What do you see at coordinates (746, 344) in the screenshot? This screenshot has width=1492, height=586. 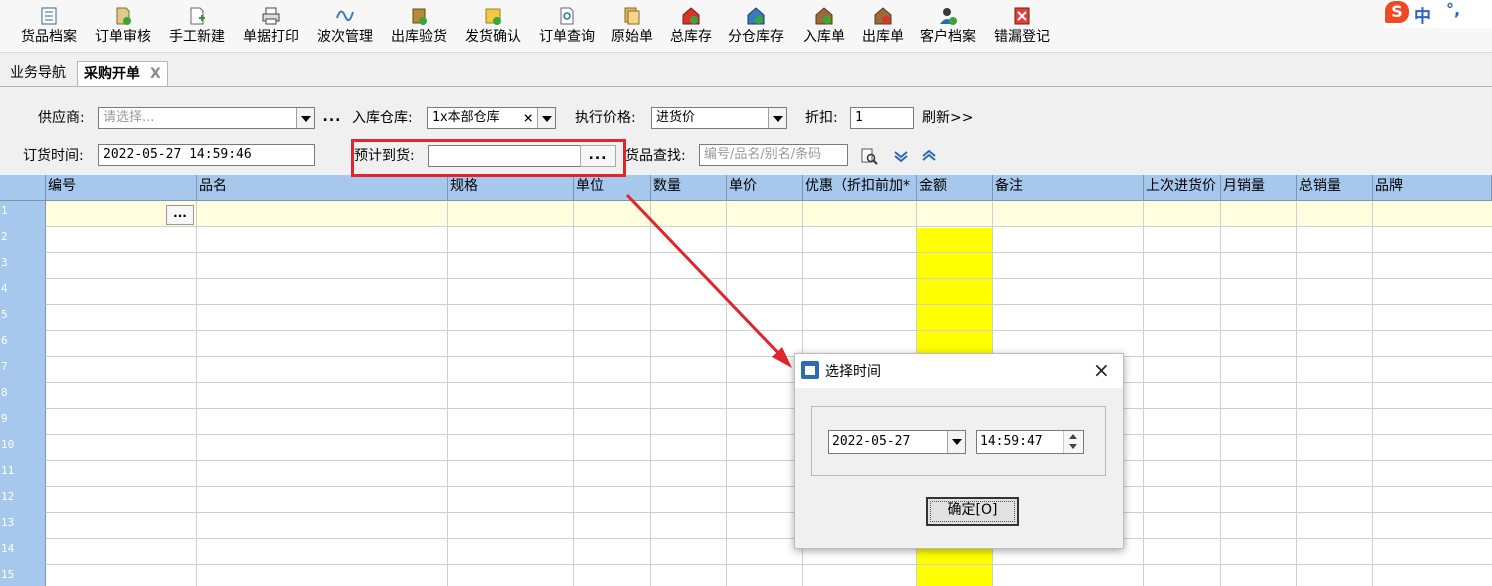 I see `table-row: 6` at bounding box center [746, 344].